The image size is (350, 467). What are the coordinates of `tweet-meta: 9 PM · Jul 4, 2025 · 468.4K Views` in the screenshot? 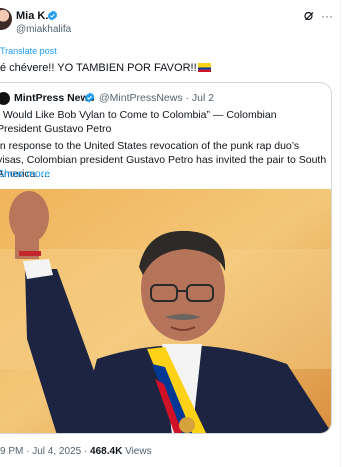 It's located at (76, 451).